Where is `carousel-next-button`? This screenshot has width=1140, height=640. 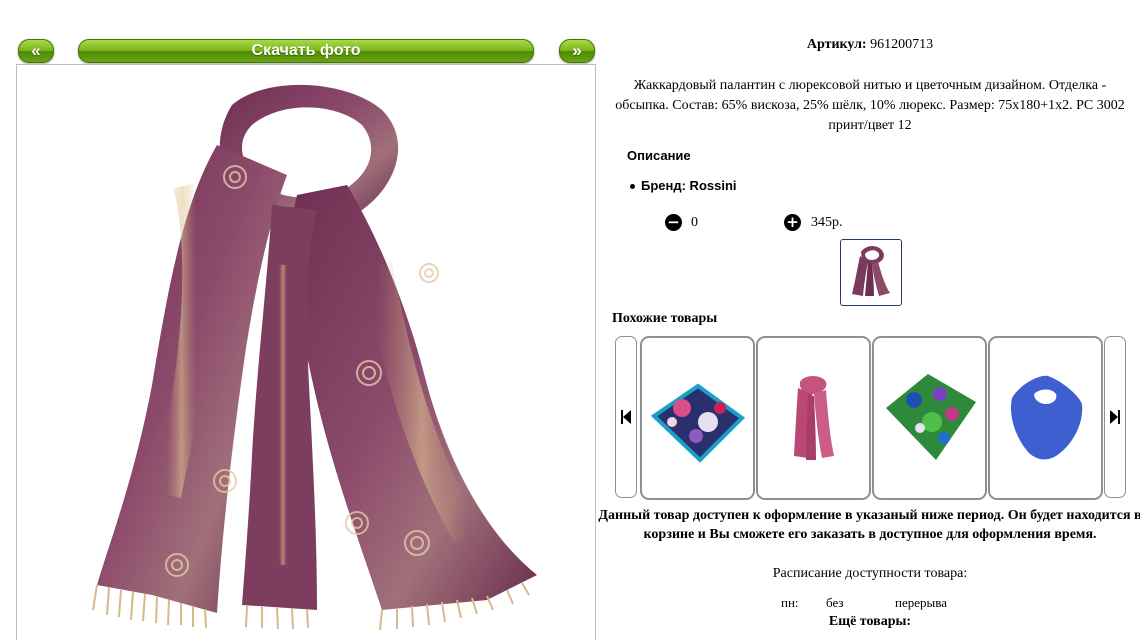
carousel-next-button is located at coordinates (1115, 417).